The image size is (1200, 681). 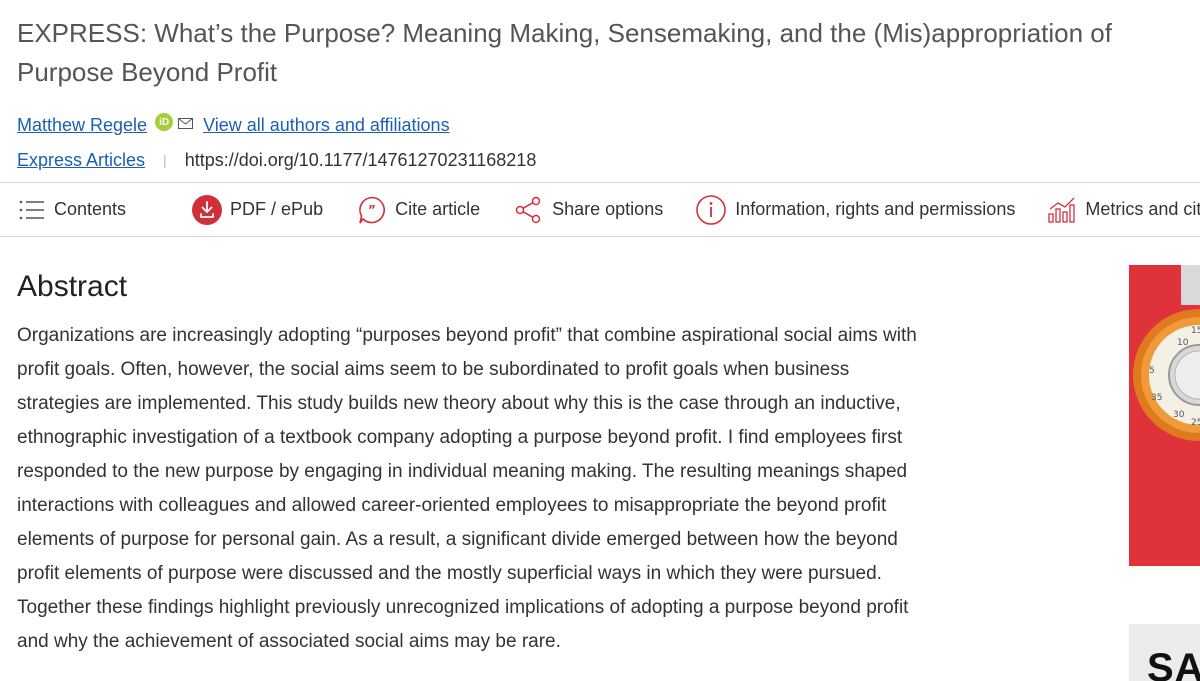 I want to click on advertisement-banner-secondary: SA, so click(x=1164, y=652).